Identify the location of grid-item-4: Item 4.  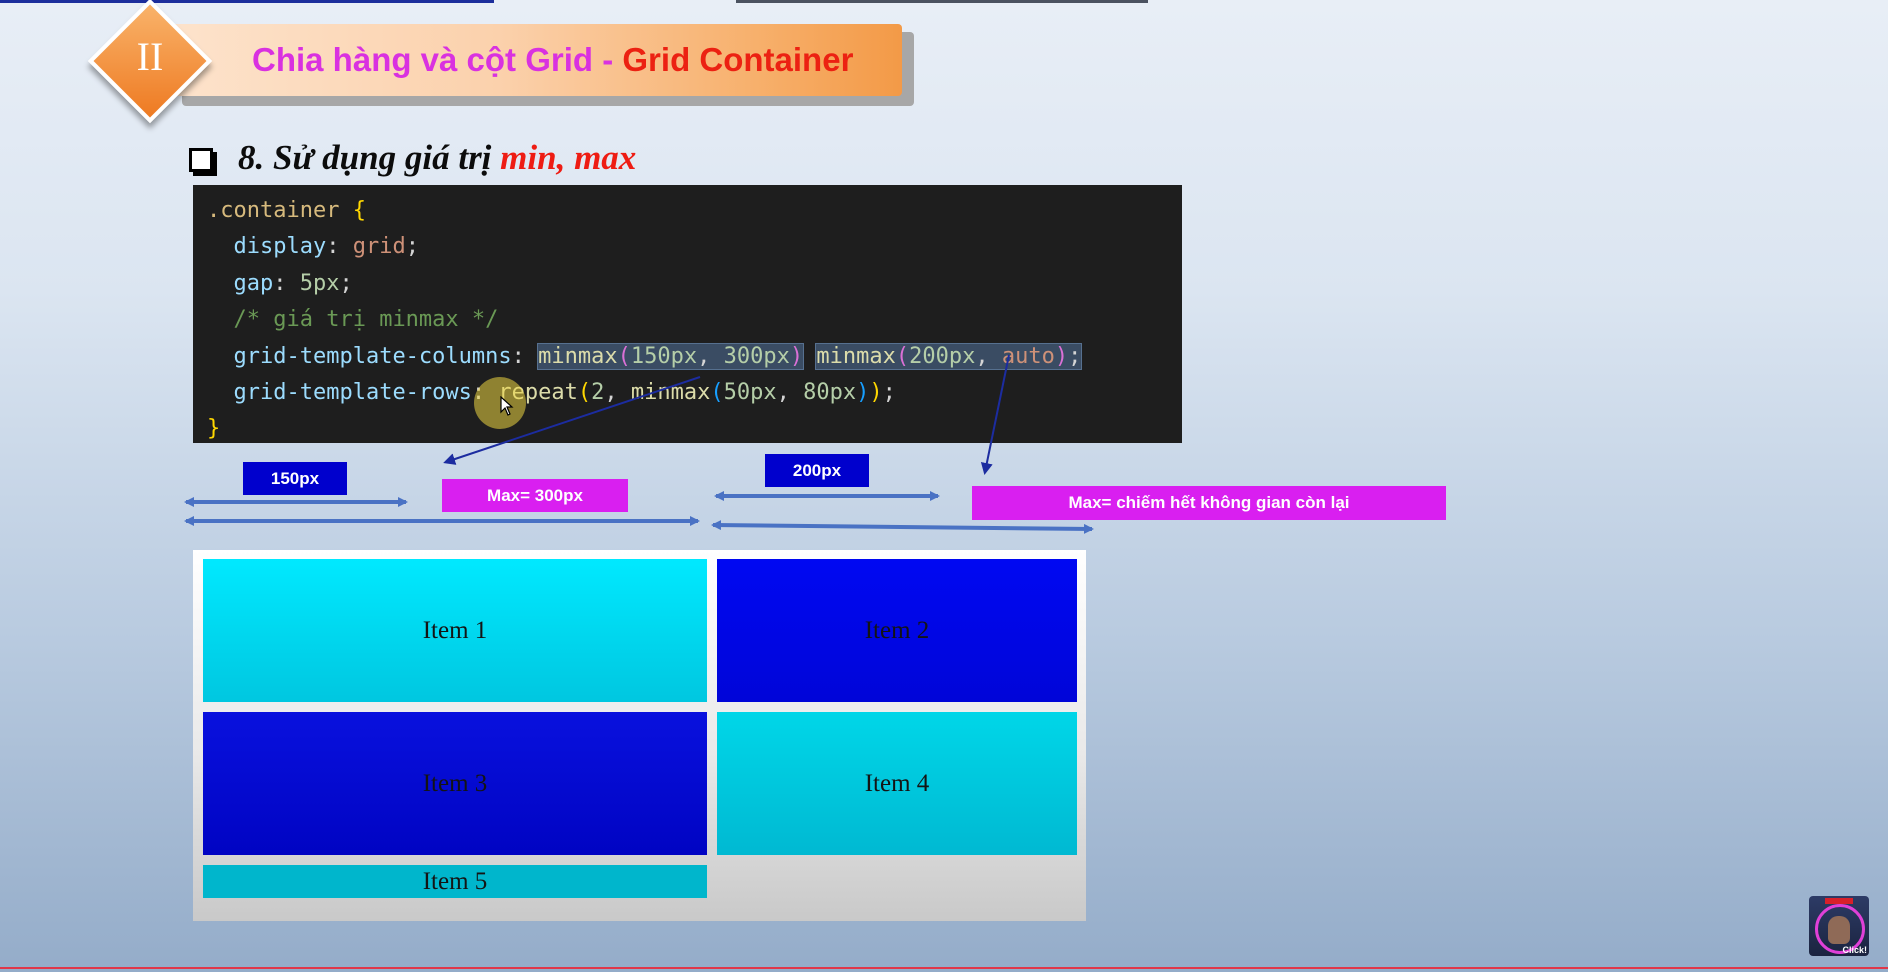
(897, 783).